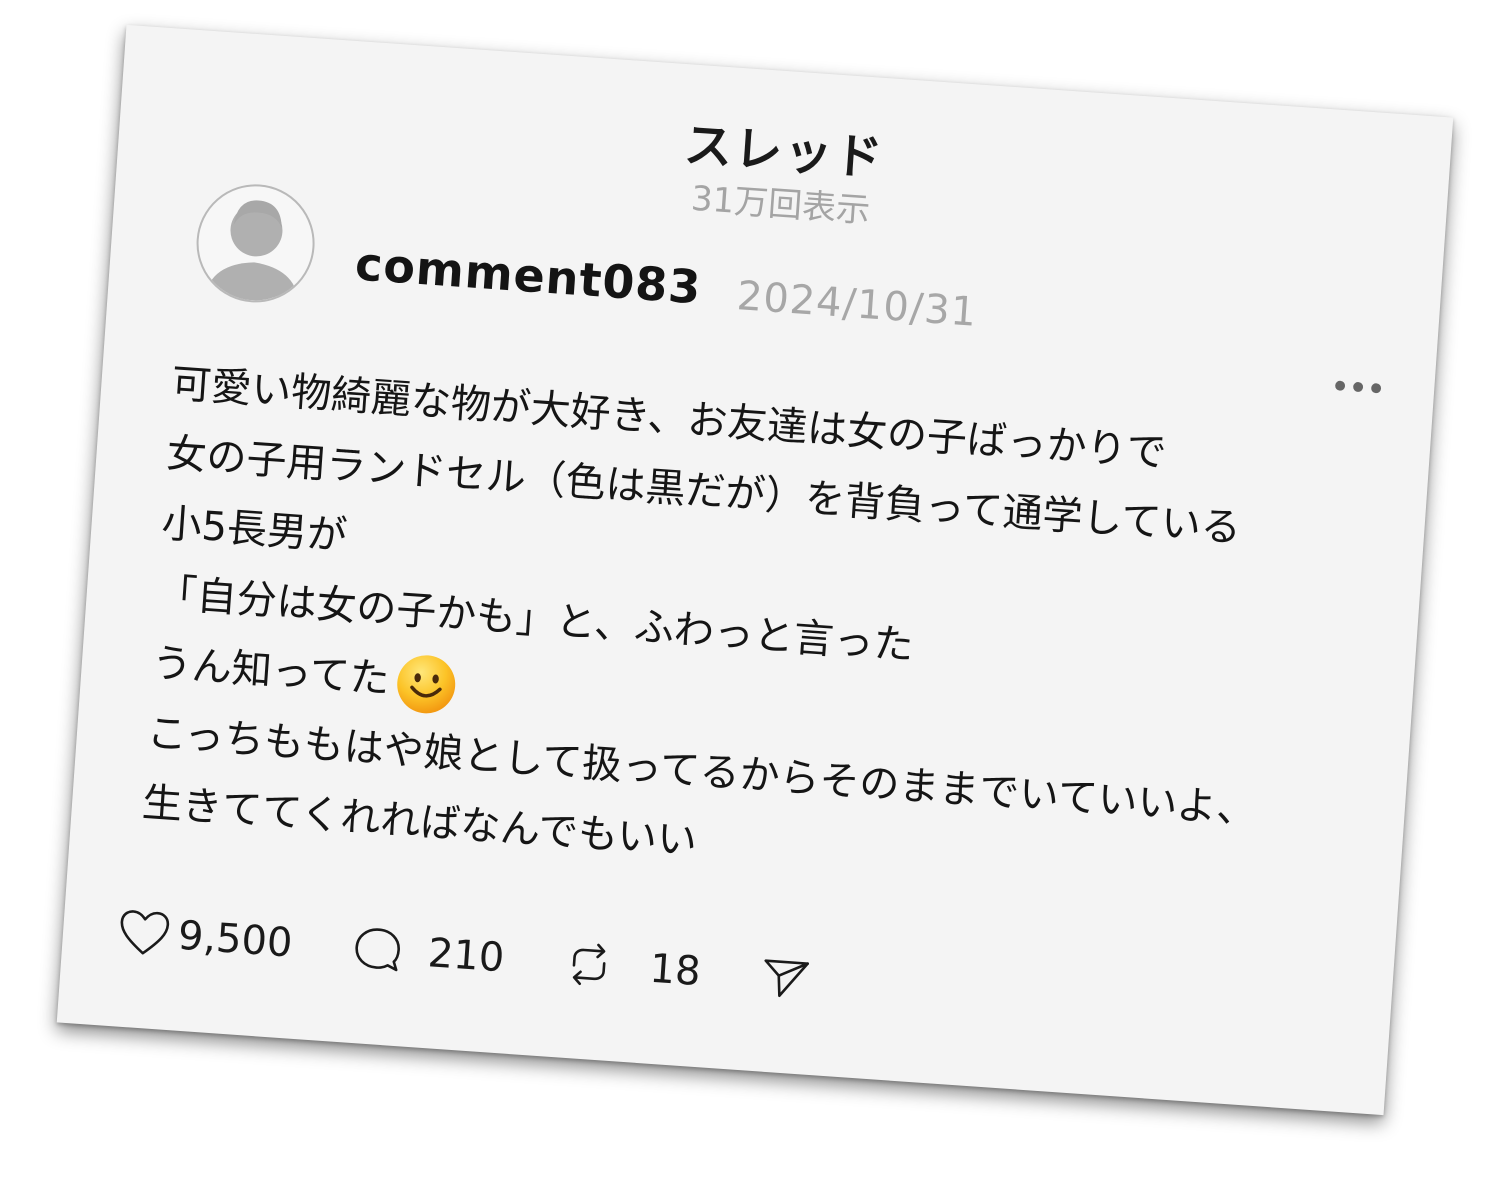 The width and height of the screenshot is (1500, 1200). I want to click on repost-button: 18, so click(632, 967).